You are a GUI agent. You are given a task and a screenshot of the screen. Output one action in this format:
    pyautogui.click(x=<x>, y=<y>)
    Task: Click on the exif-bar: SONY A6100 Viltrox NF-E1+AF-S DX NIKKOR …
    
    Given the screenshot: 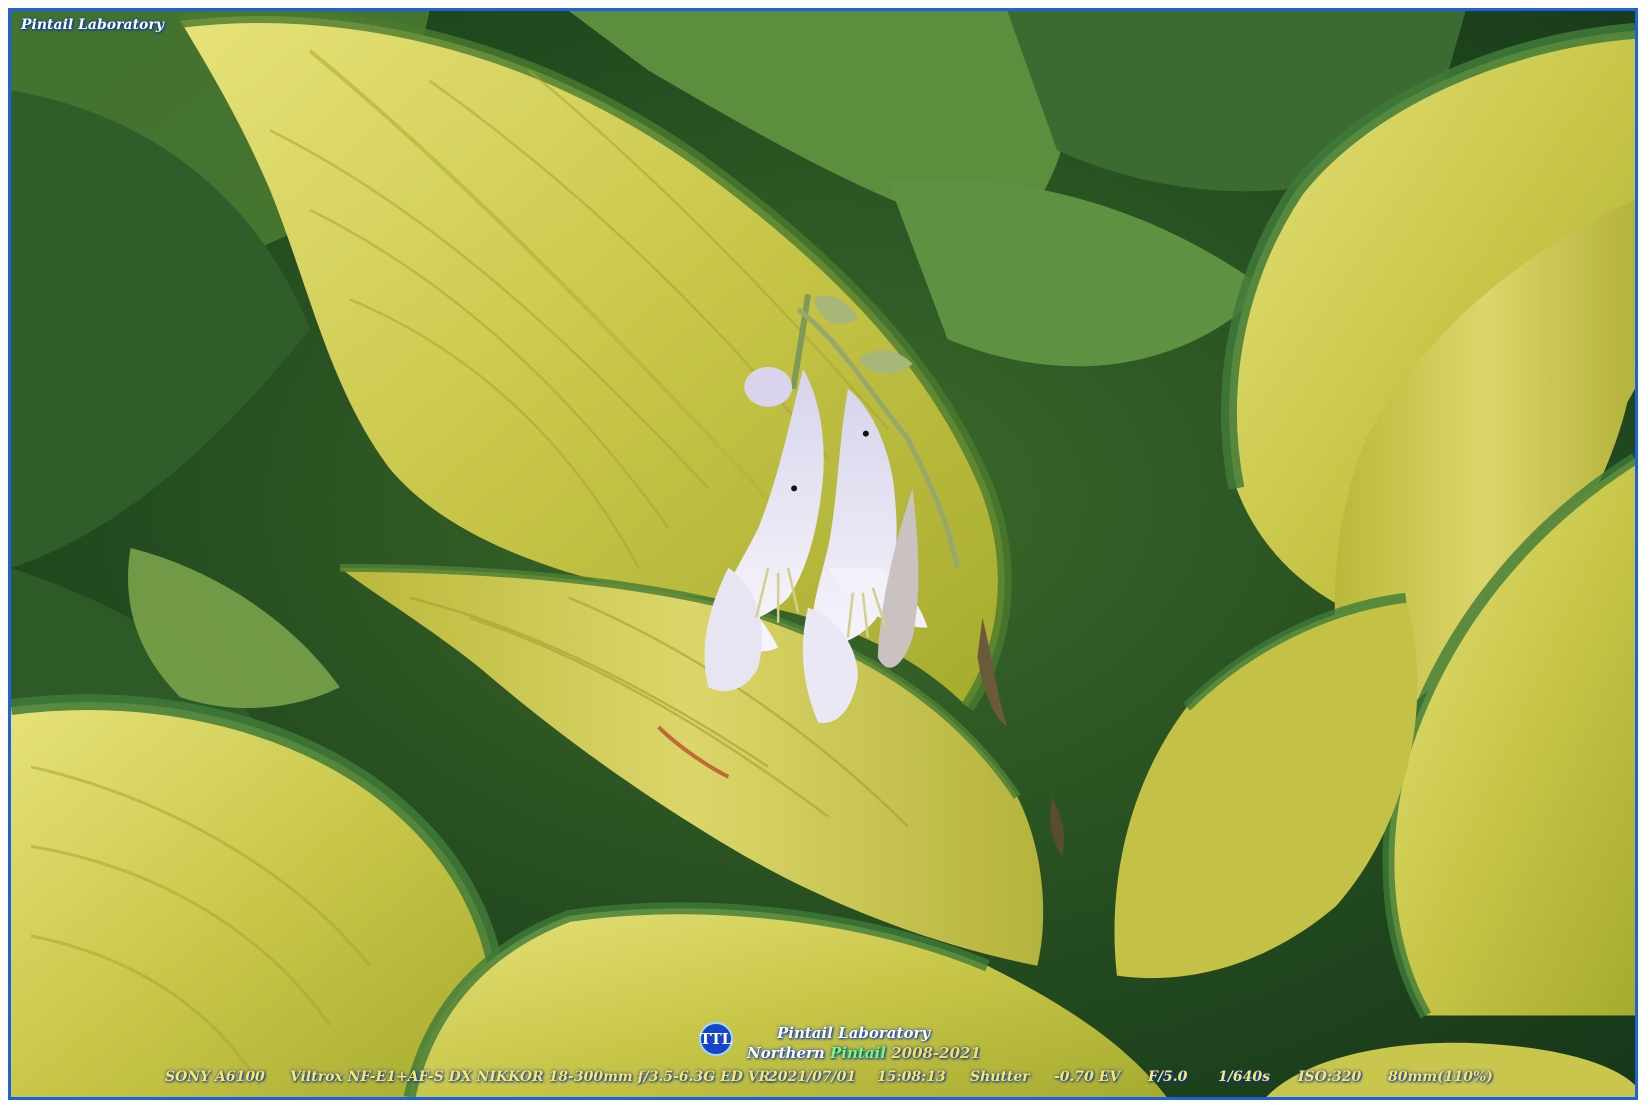 What is the action you would take?
    pyautogui.click(x=825, y=1080)
    